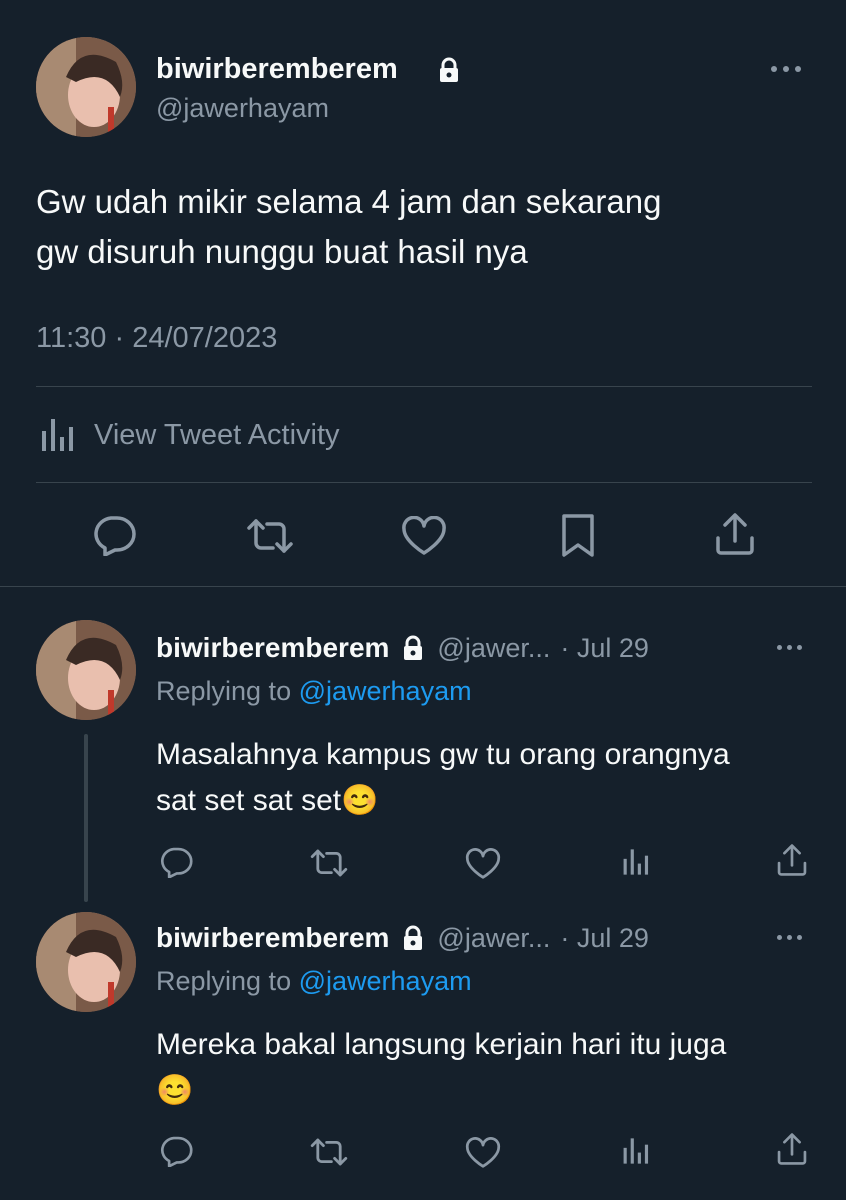 The image size is (846, 1200). I want to click on reply-text-line1: Masalahnya kampus gw tu orang orangnya, so click(443, 754).